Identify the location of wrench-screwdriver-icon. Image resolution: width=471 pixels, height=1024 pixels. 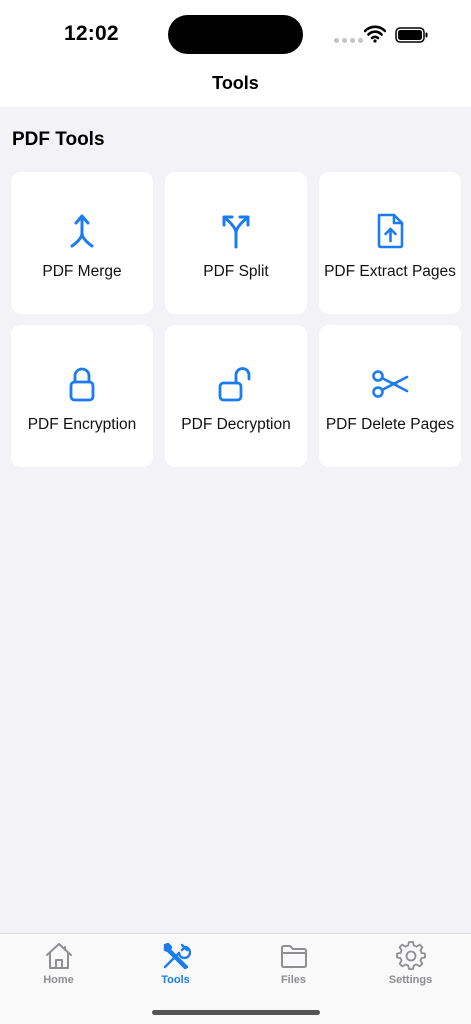
(176, 956).